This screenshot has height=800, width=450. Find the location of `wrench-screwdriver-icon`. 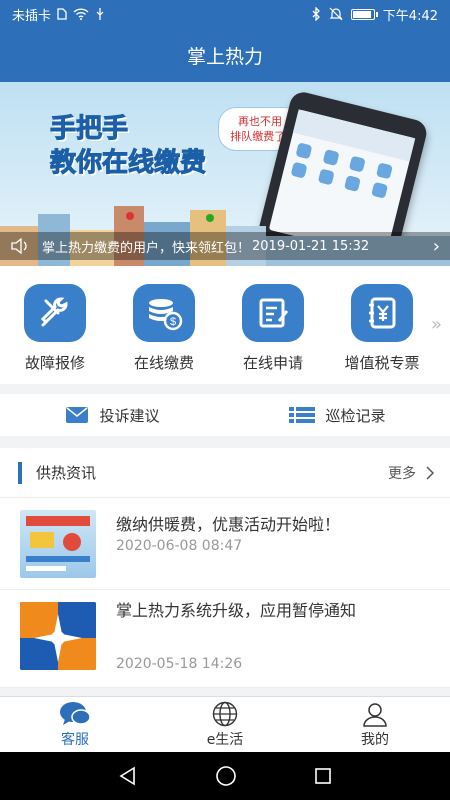

wrench-screwdriver-icon is located at coordinates (55, 313).